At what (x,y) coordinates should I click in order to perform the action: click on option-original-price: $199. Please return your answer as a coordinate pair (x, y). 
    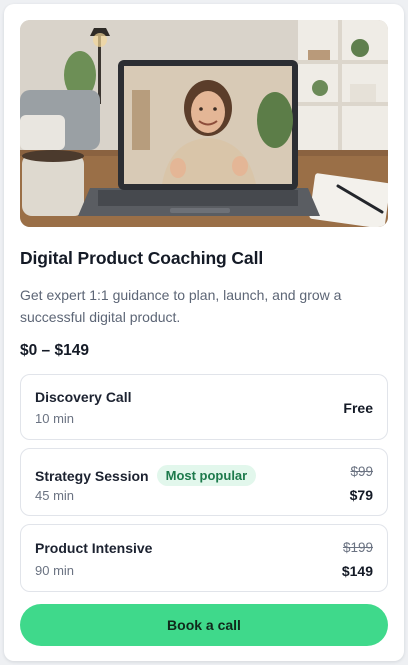
    Looking at the image, I should click on (357, 547).